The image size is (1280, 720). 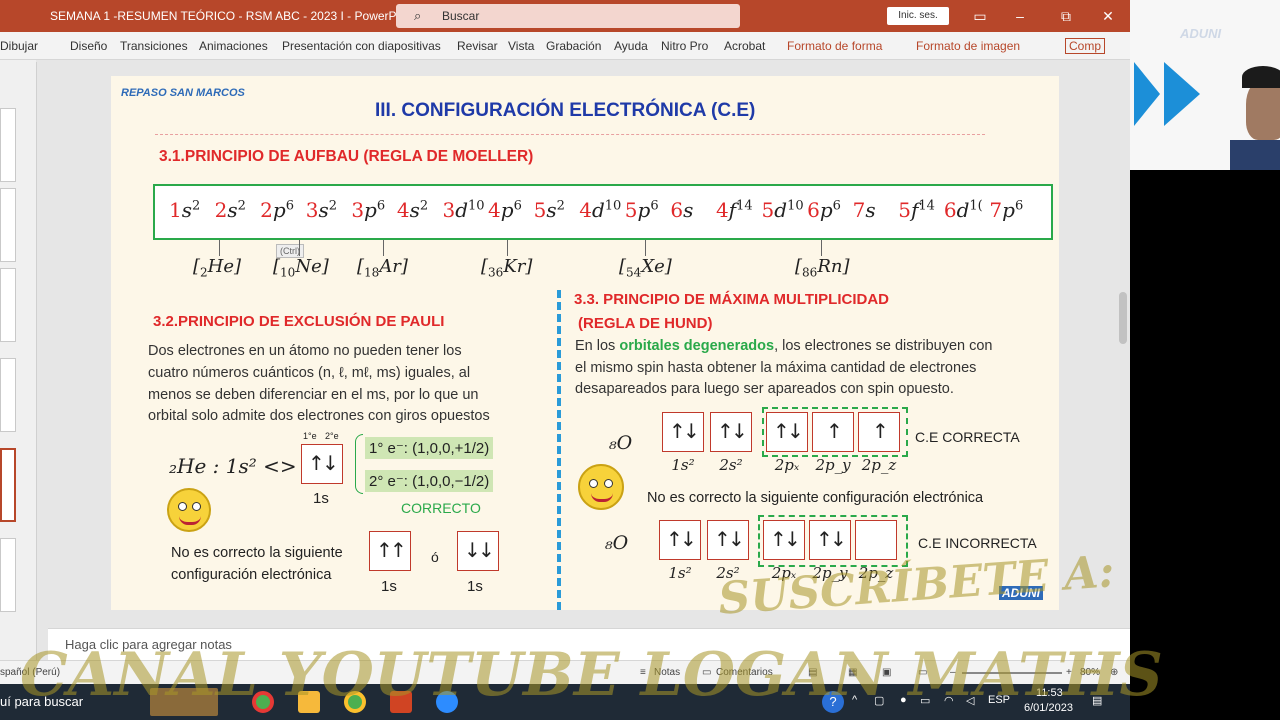 What do you see at coordinates (834, 46) in the screenshot?
I see `tab-formato-forma: Formato de forma` at bounding box center [834, 46].